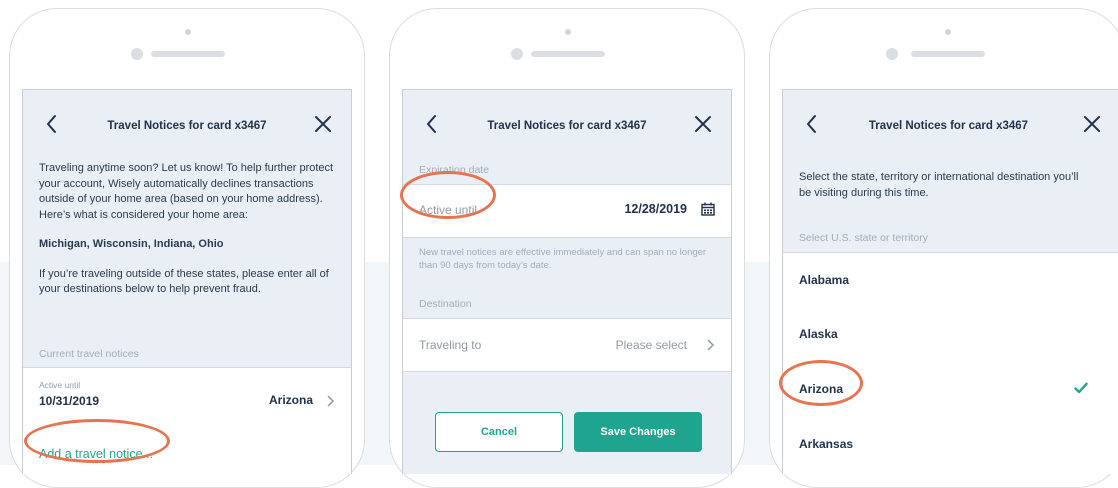 This screenshot has width=1118, height=488. What do you see at coordinates (448, 210) in the screenshot?
I see `active-until-label: Active until` at bounding box center [448, 210].